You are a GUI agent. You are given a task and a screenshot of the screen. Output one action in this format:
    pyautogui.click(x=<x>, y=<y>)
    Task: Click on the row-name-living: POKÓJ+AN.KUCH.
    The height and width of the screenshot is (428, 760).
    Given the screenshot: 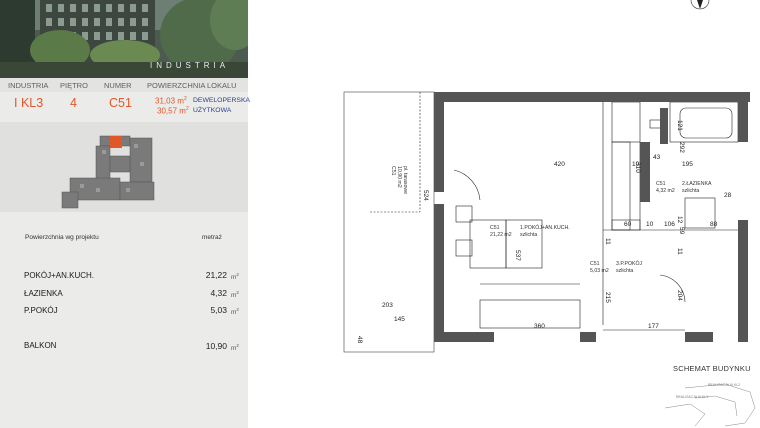 What is the action you would take?
    pyautogui.click(x=59, y=275)
    